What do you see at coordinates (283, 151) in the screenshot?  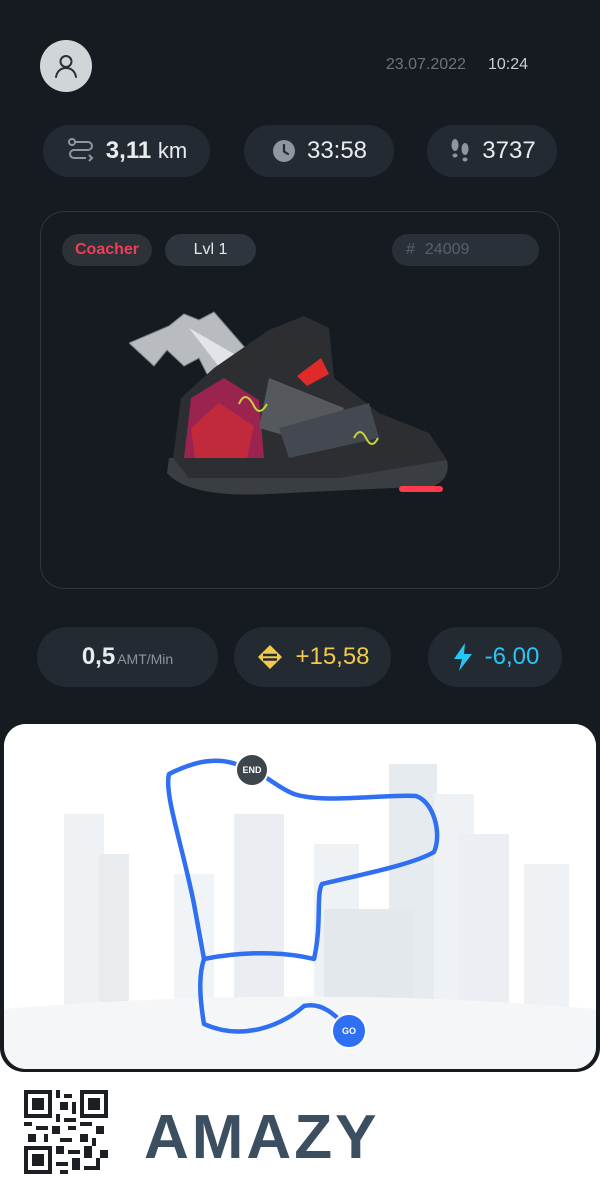 I see `clock-icon` at bounding box center [283, 151].